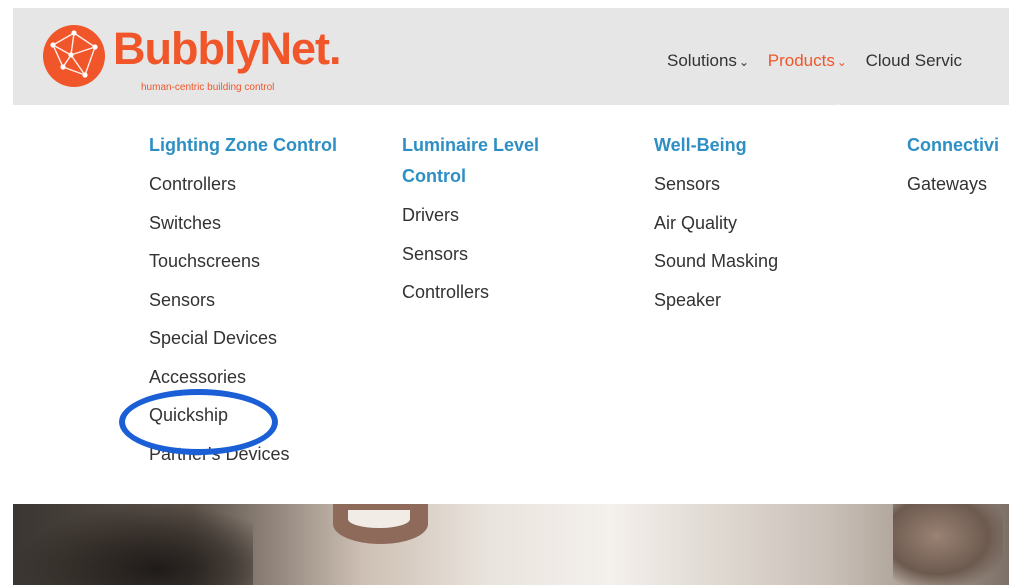 This screenshot has width=1012, height=585. What do you see at coordinates (470, 215) in the screenshot?
I see `menu-item-drivers: Drivers` at bounding box center [470, 215].